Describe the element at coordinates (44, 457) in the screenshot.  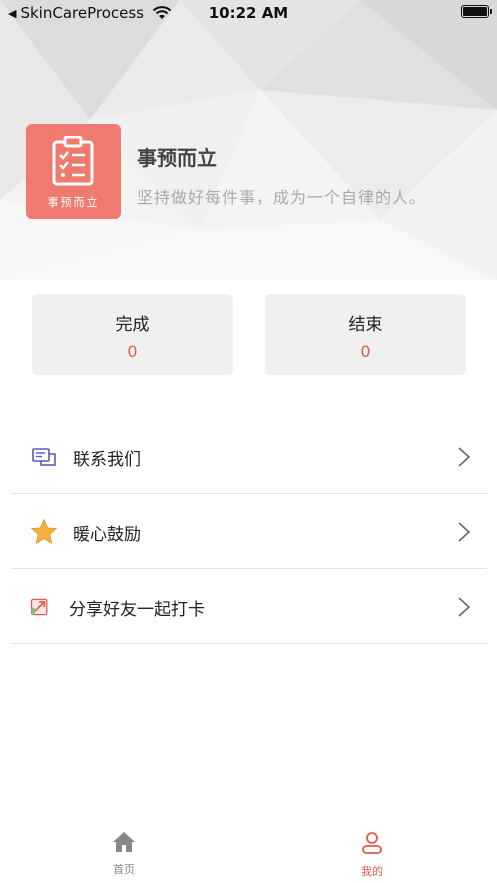
I see `message-icon` at that location.